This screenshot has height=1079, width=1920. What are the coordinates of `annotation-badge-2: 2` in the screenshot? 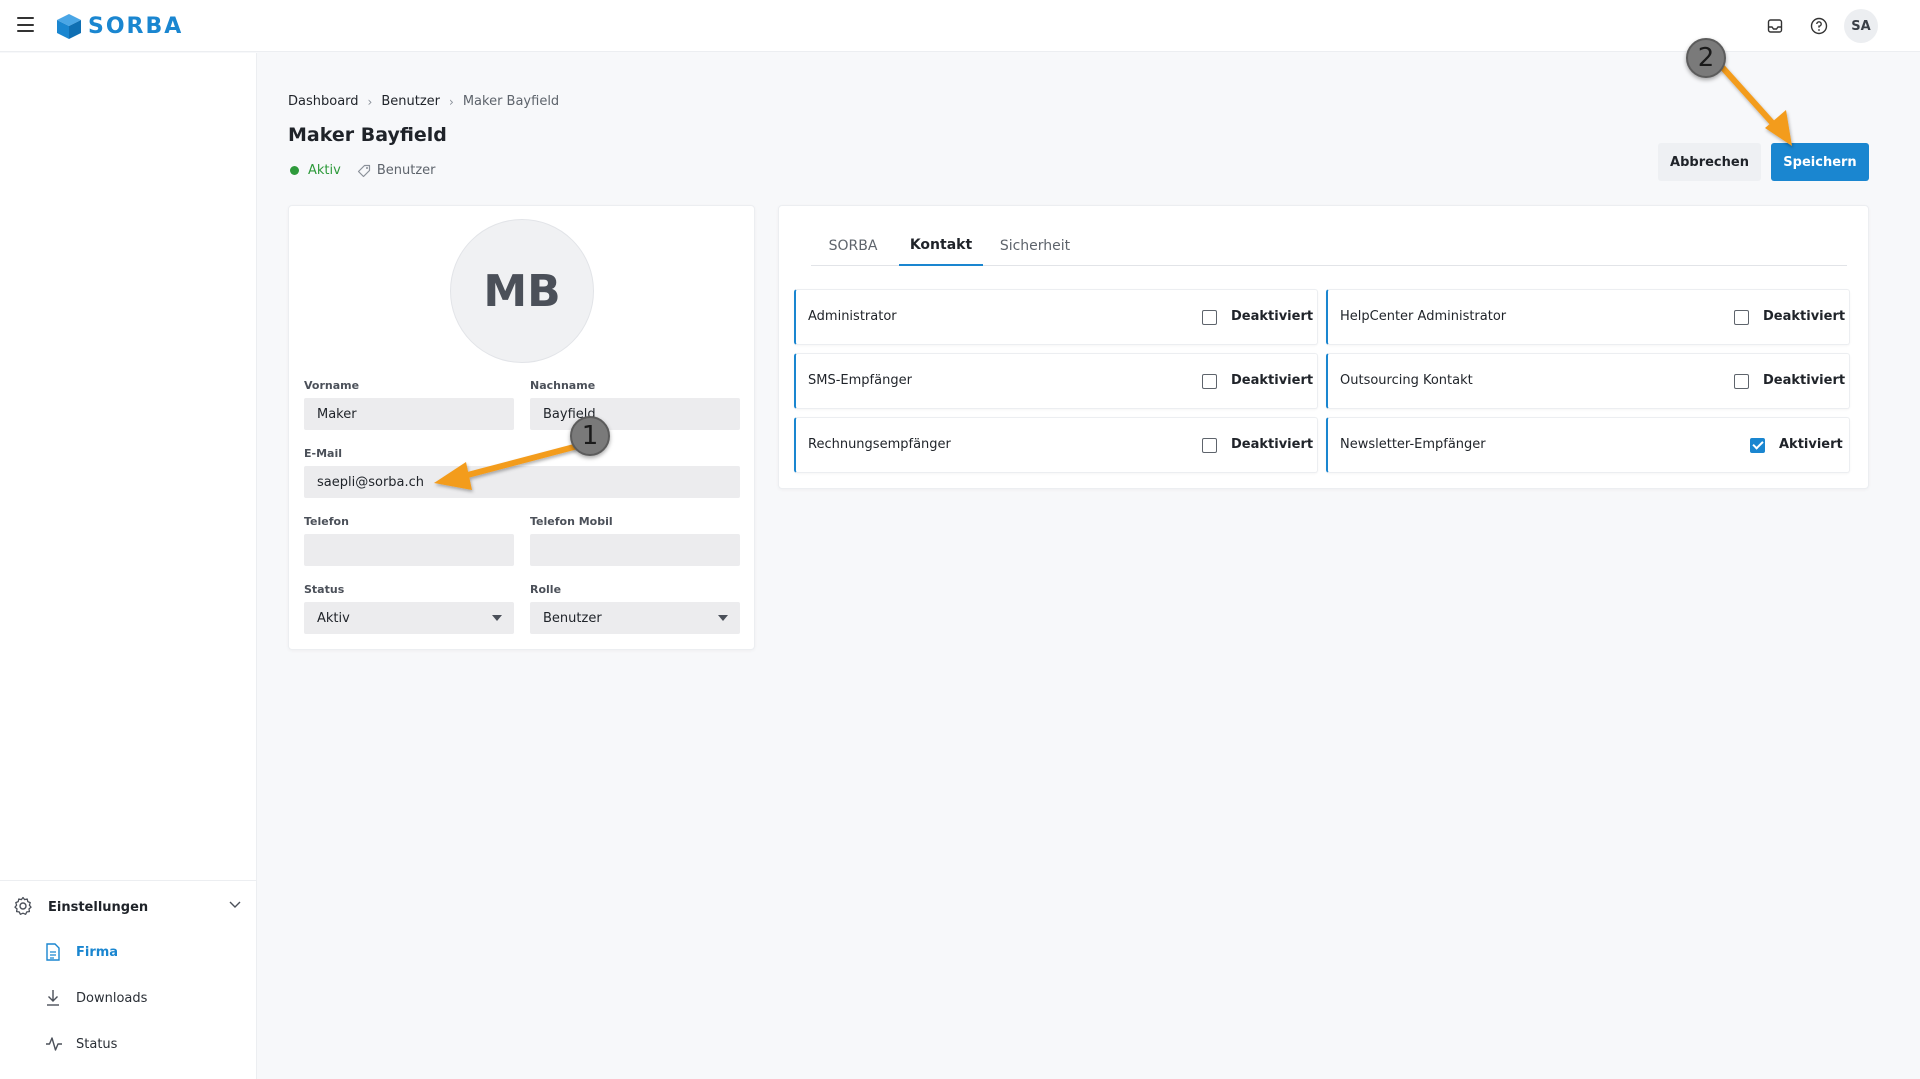 It's located at (1706, 58).